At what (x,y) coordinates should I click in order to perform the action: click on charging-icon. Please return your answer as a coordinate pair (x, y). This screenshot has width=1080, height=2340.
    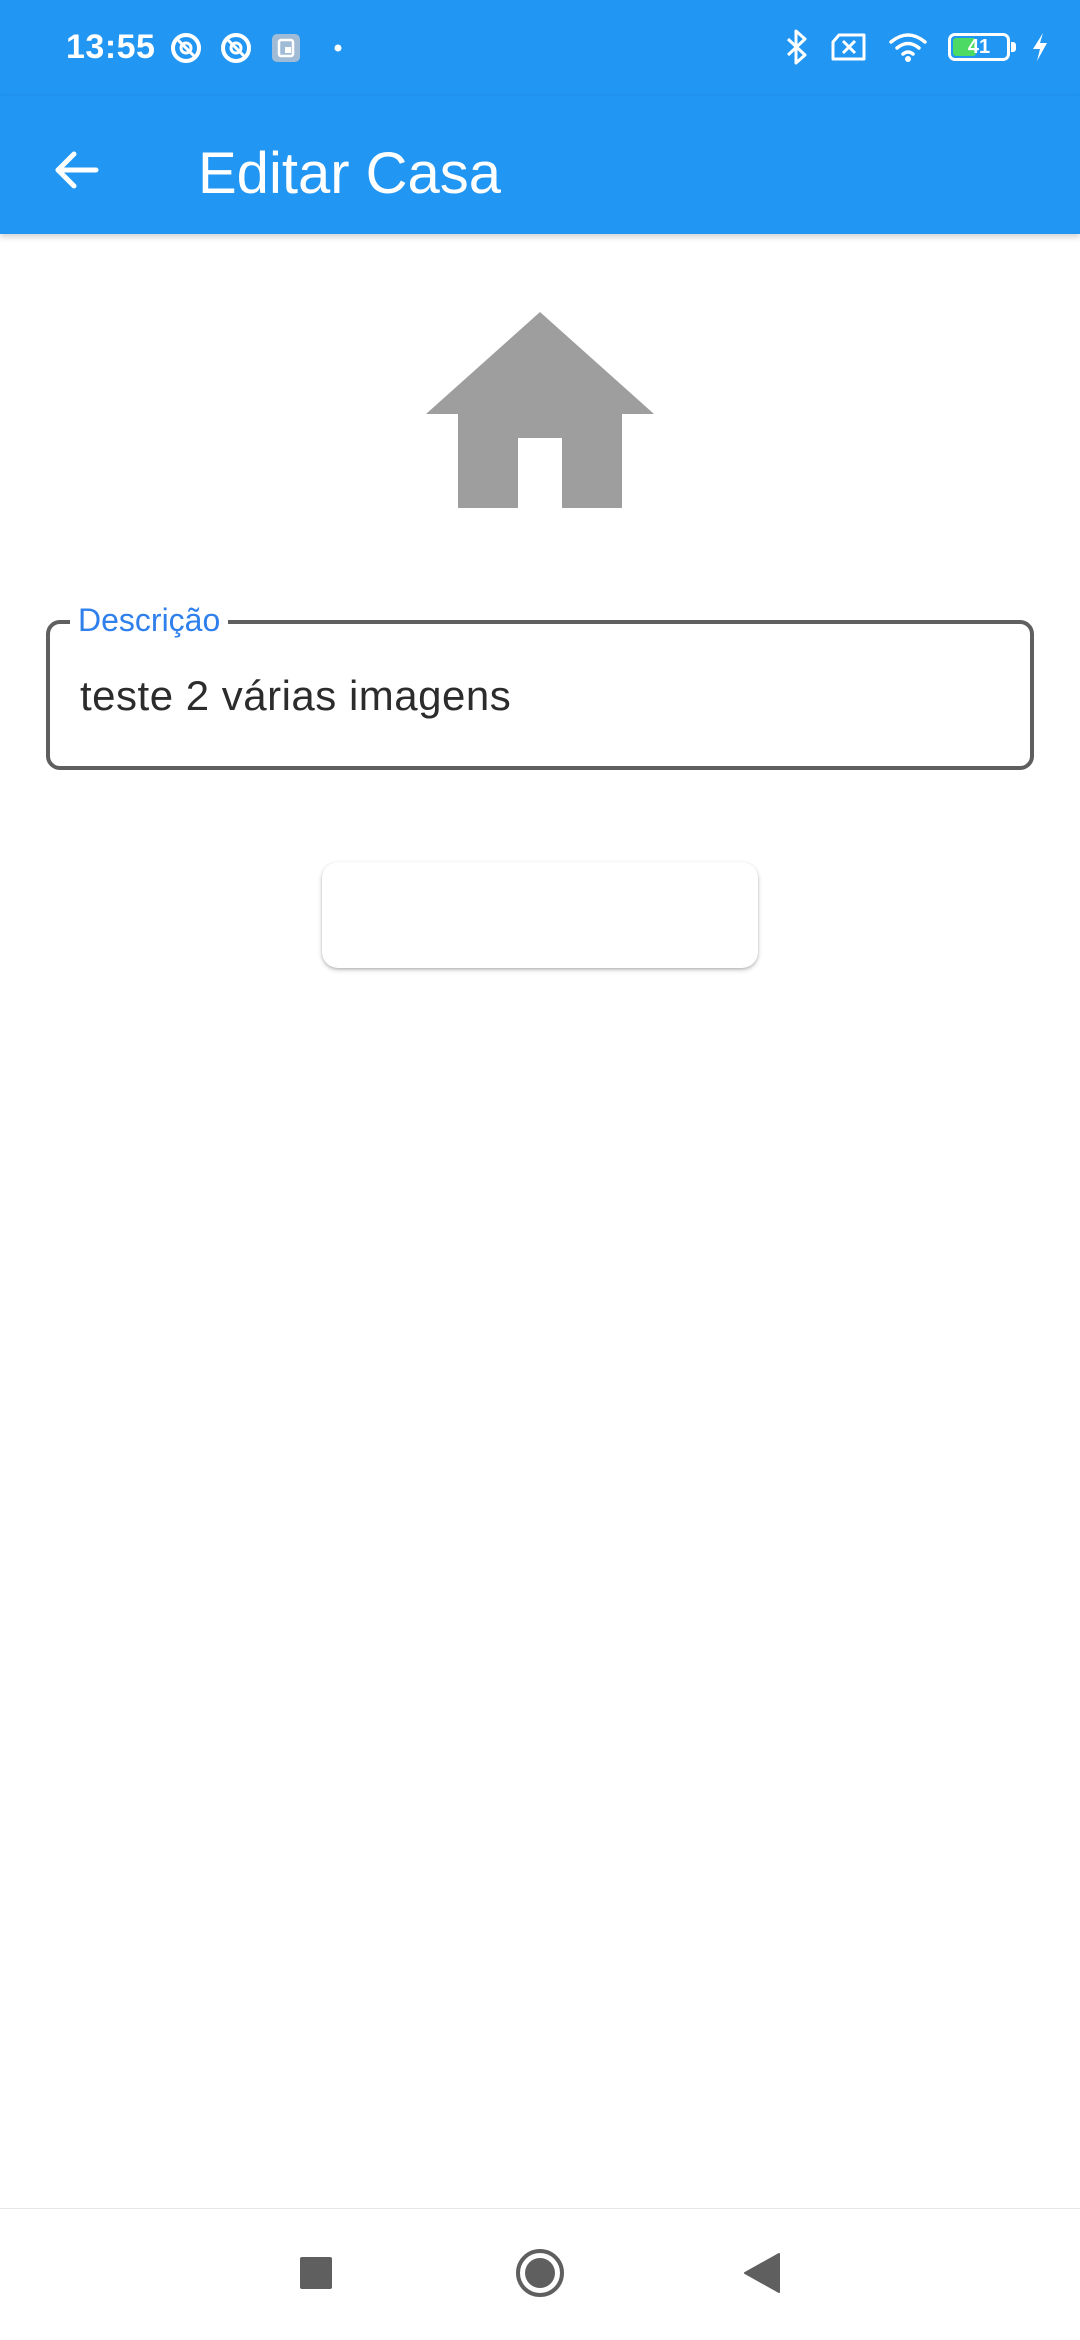
    Looking at the image, I should click on (1040, 47).